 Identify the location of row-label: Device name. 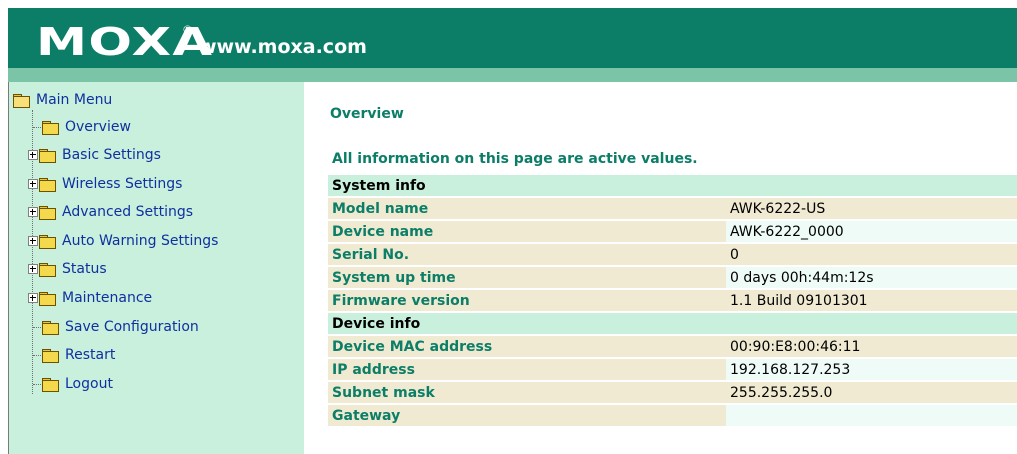
(527, 231).